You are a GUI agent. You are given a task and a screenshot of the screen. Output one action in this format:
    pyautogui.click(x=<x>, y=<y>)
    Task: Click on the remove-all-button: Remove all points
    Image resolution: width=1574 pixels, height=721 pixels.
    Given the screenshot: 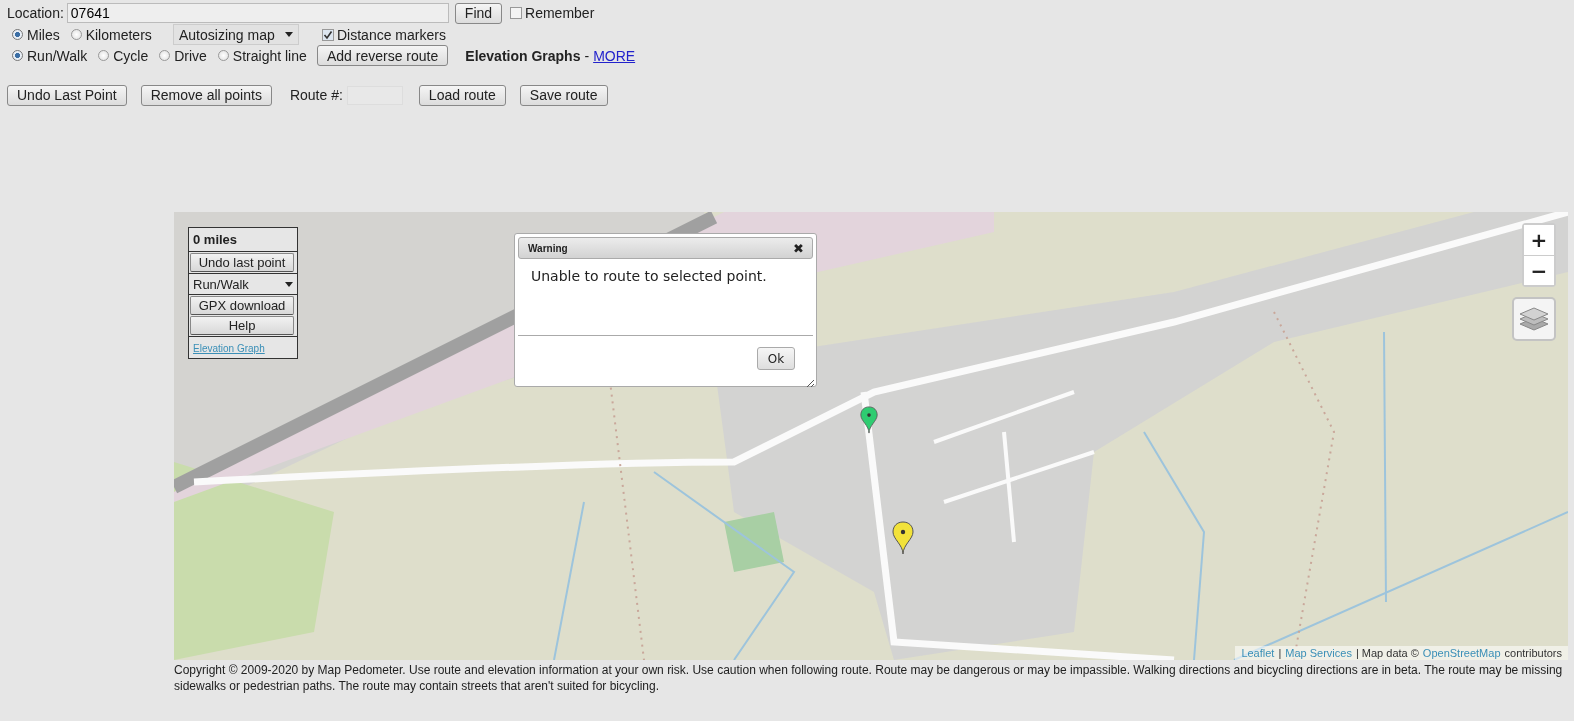 What is the action you would take?
    pyautogui.click(x=206, y=95)
    